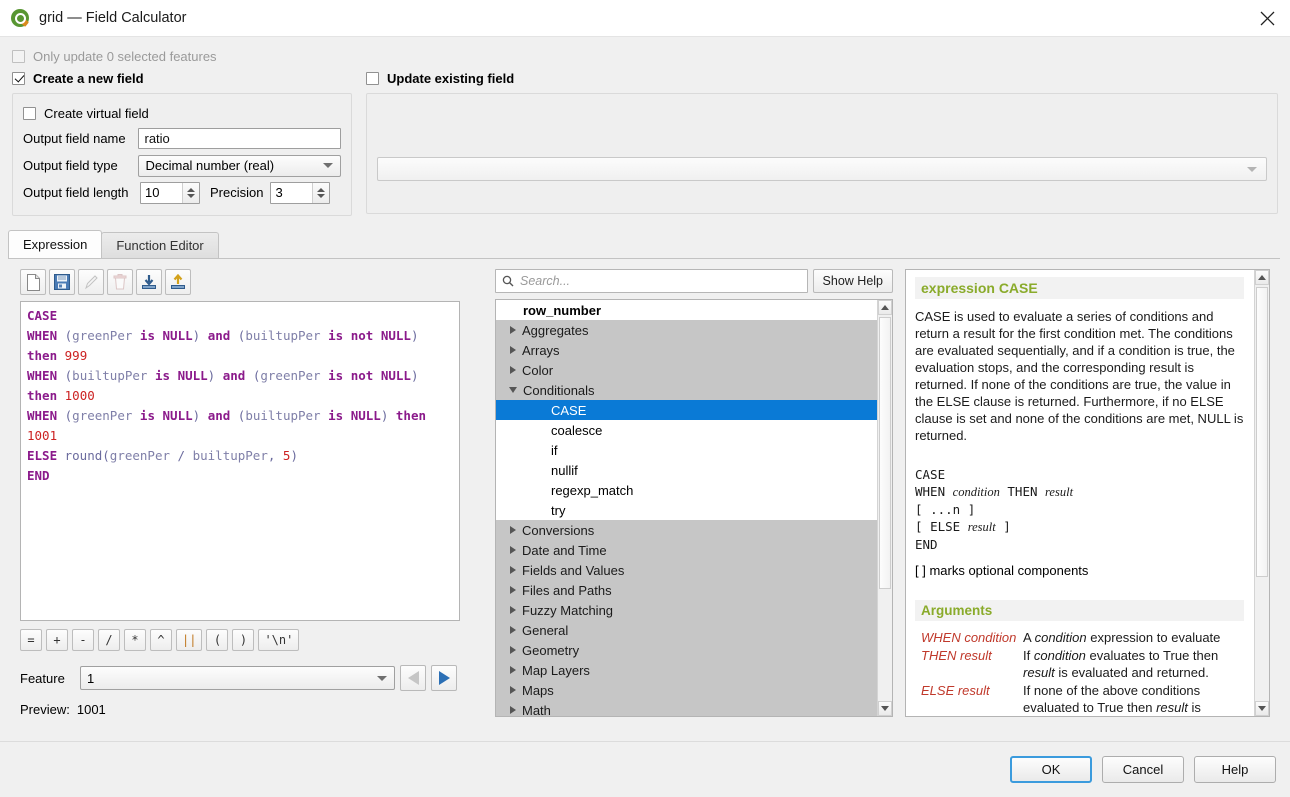 Image resolution: width=1290 pixels, height=797 pixels. I want to click on import-expression-icon, so click(149, 282).